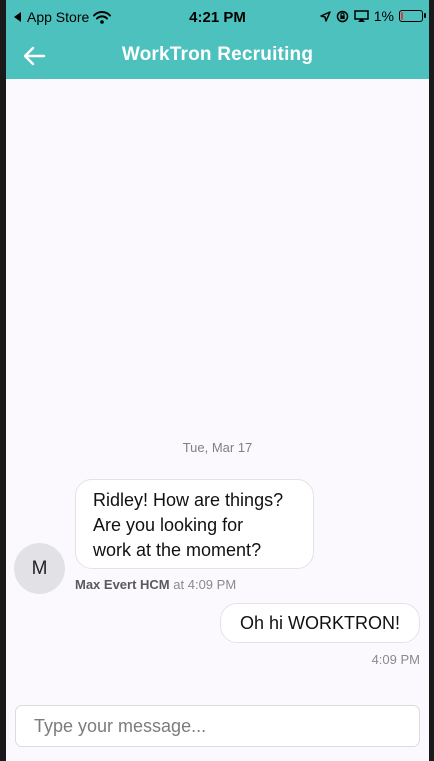 This screenshot has width=434, height=761. I want to click on time-prefix: at, so click(179, 584).